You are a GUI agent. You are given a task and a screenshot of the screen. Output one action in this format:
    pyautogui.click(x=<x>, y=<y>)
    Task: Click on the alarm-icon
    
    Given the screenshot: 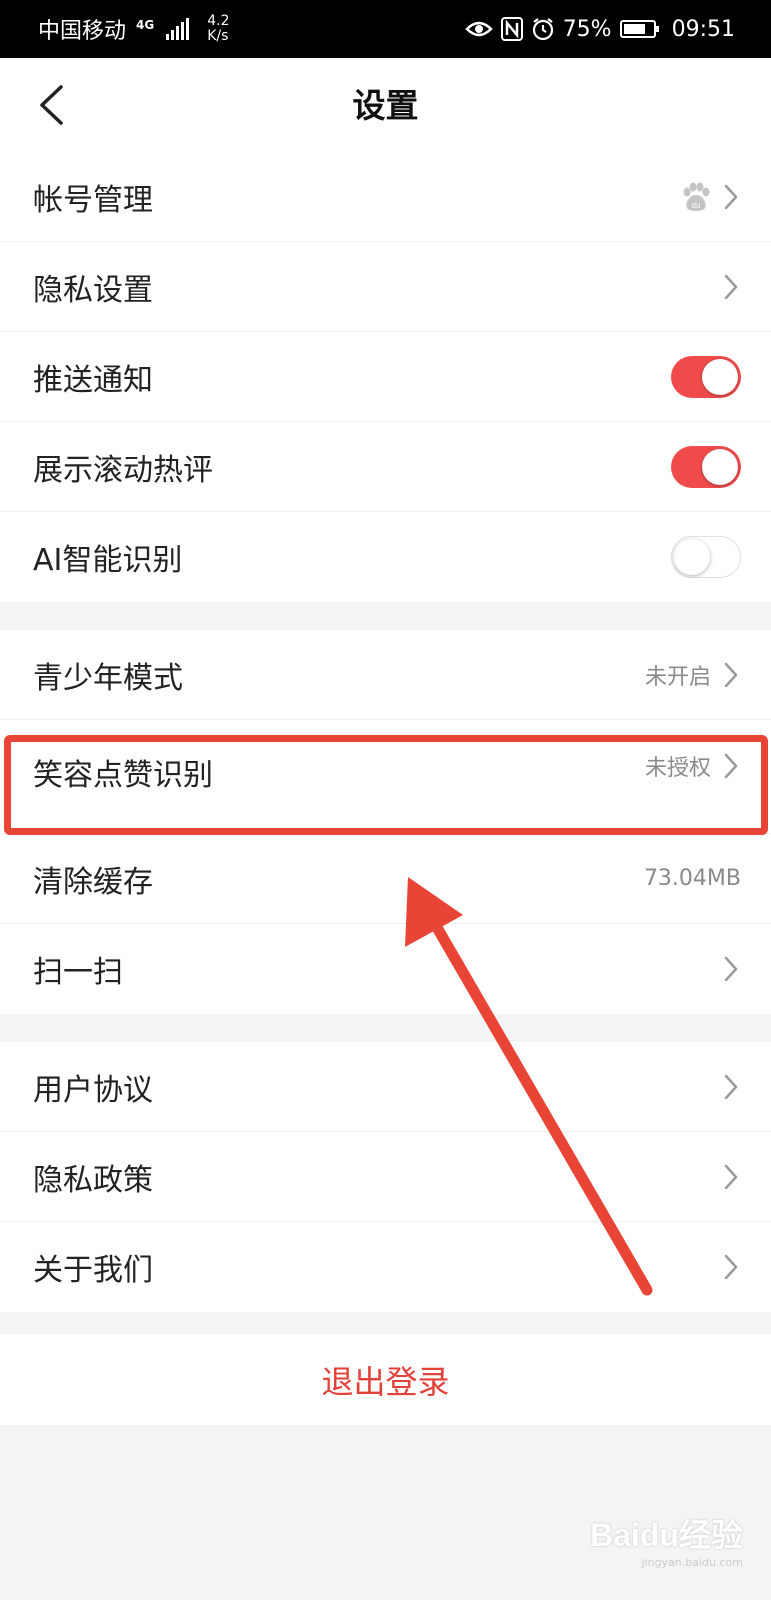 What is the action you would take?
    pyautogui.click(x=543, y=29)
    